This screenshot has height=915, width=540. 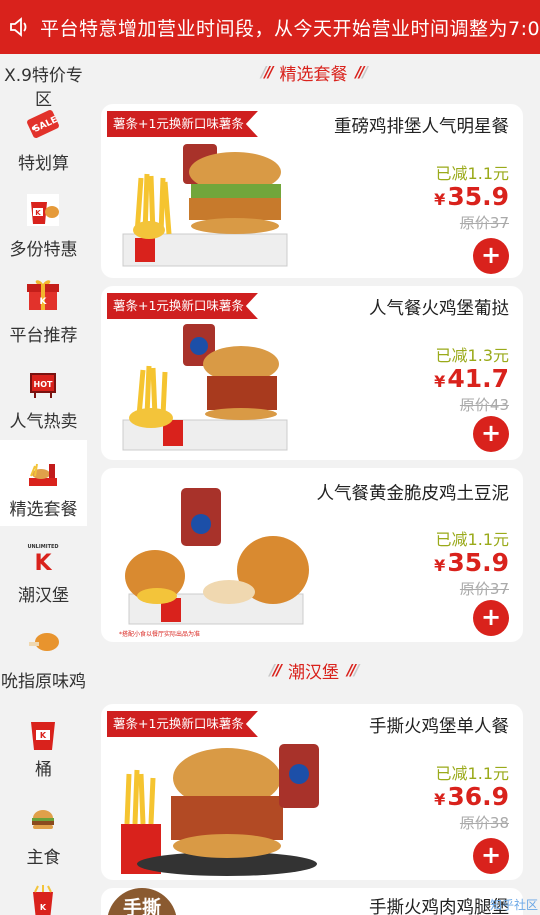 I want to click on sidebar-item-trend-burger: UNLIMITED K 潮汉堡, so click(x=43, y=574).